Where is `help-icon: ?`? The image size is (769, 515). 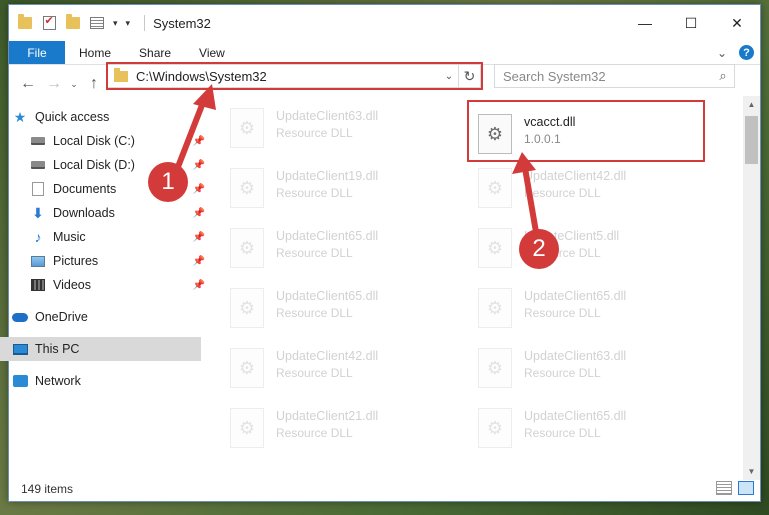 help-icon: ? is located at coordinates (746, 52).